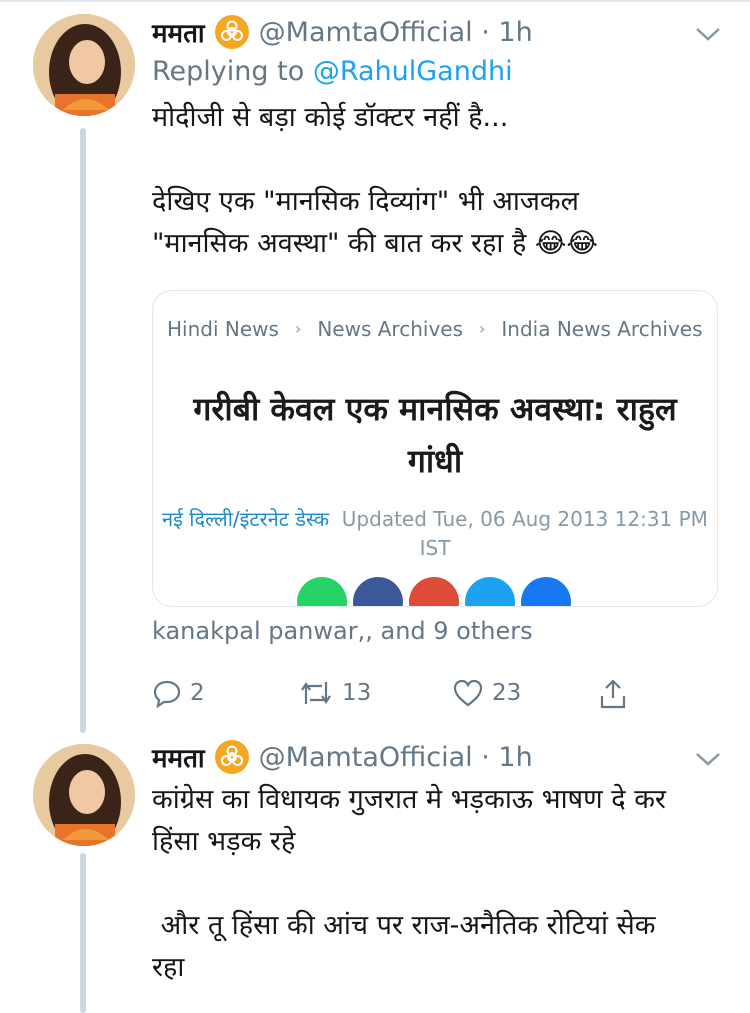 The height and width of the screenshot is (1013, 750). What do you see at coordinates (357, 693) in the screenshot?
I see `retweet-count: 13` at bounding box center [357, 693].